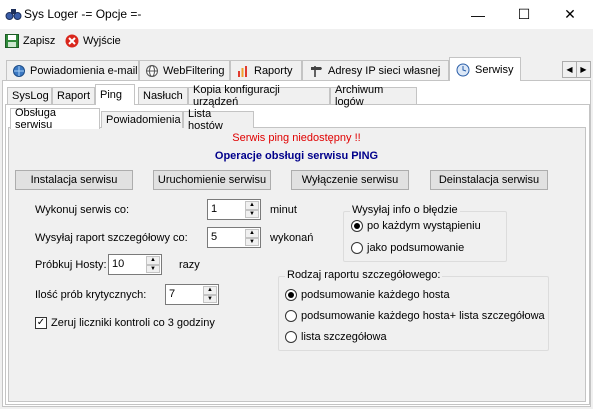  I want to click on scroll-left-icon: ◀, so click(569, 69).